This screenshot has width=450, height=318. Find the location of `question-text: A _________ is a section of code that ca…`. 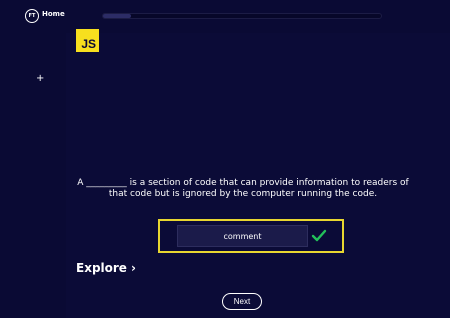

question-text: A _________ is a section of code that ca… is located at coordinates (243, 188).